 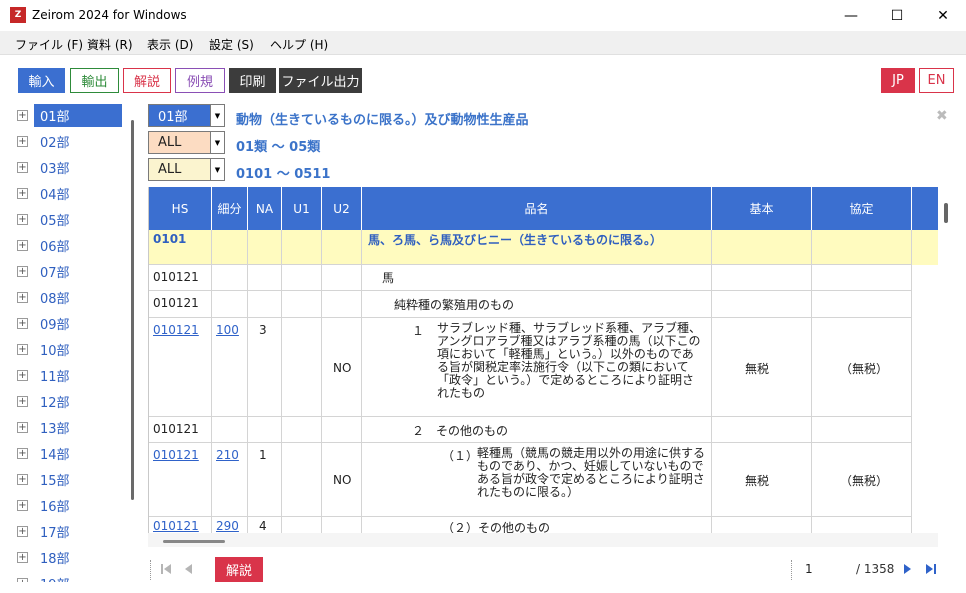 What do you see at coordinates (69, 505) in the screenshot?
I see `tree-item-16: +16部` at bounding box center [69, 505].